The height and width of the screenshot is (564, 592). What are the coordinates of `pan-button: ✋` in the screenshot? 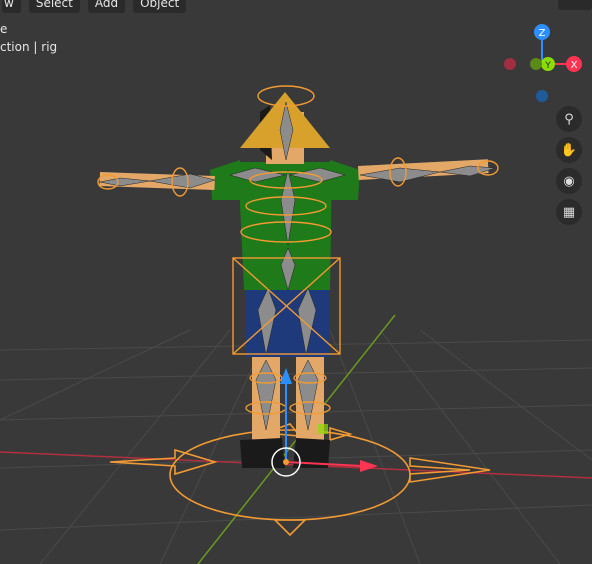 It's located at (569, 150).